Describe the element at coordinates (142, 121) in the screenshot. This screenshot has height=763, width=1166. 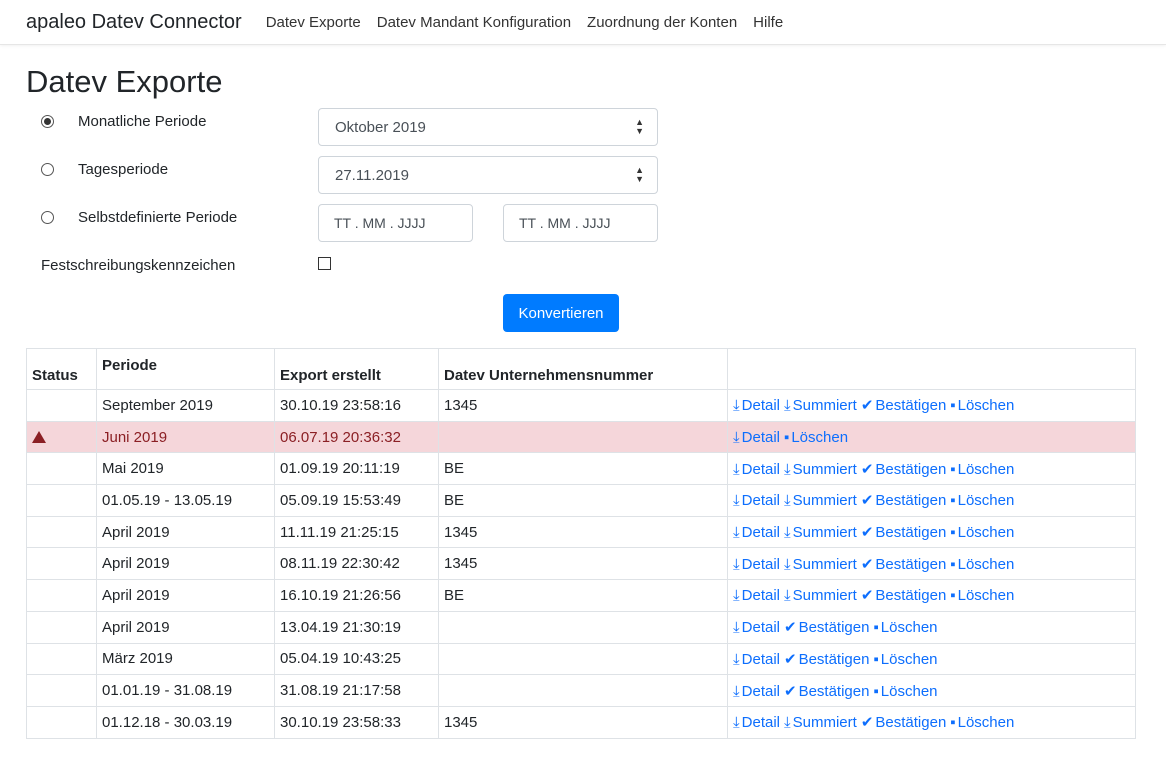
I see `monthly-period-label: Monatliche Periode` at that location.